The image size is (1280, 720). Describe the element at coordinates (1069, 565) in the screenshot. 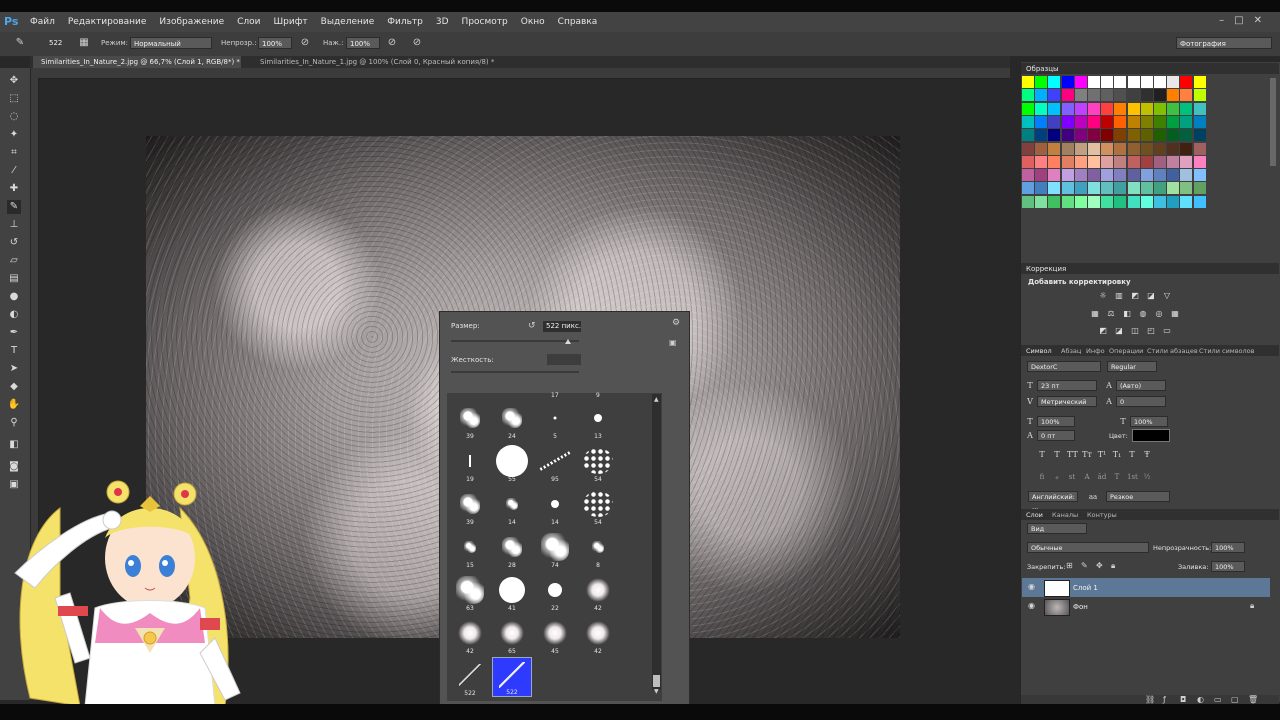

I see `lock-transparency-icon: ⊞` at that location.